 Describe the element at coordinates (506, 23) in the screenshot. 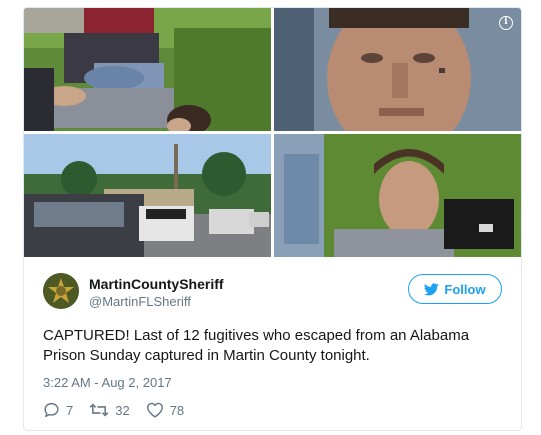

I see `info-icon: i` at that location.